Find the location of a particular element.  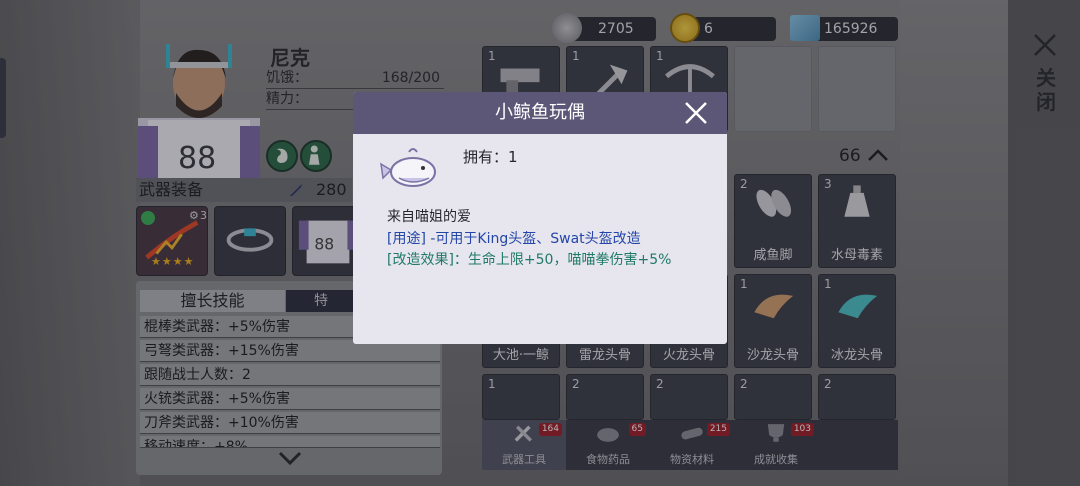

whale-plush-icon is located at coordinates (408, 167).